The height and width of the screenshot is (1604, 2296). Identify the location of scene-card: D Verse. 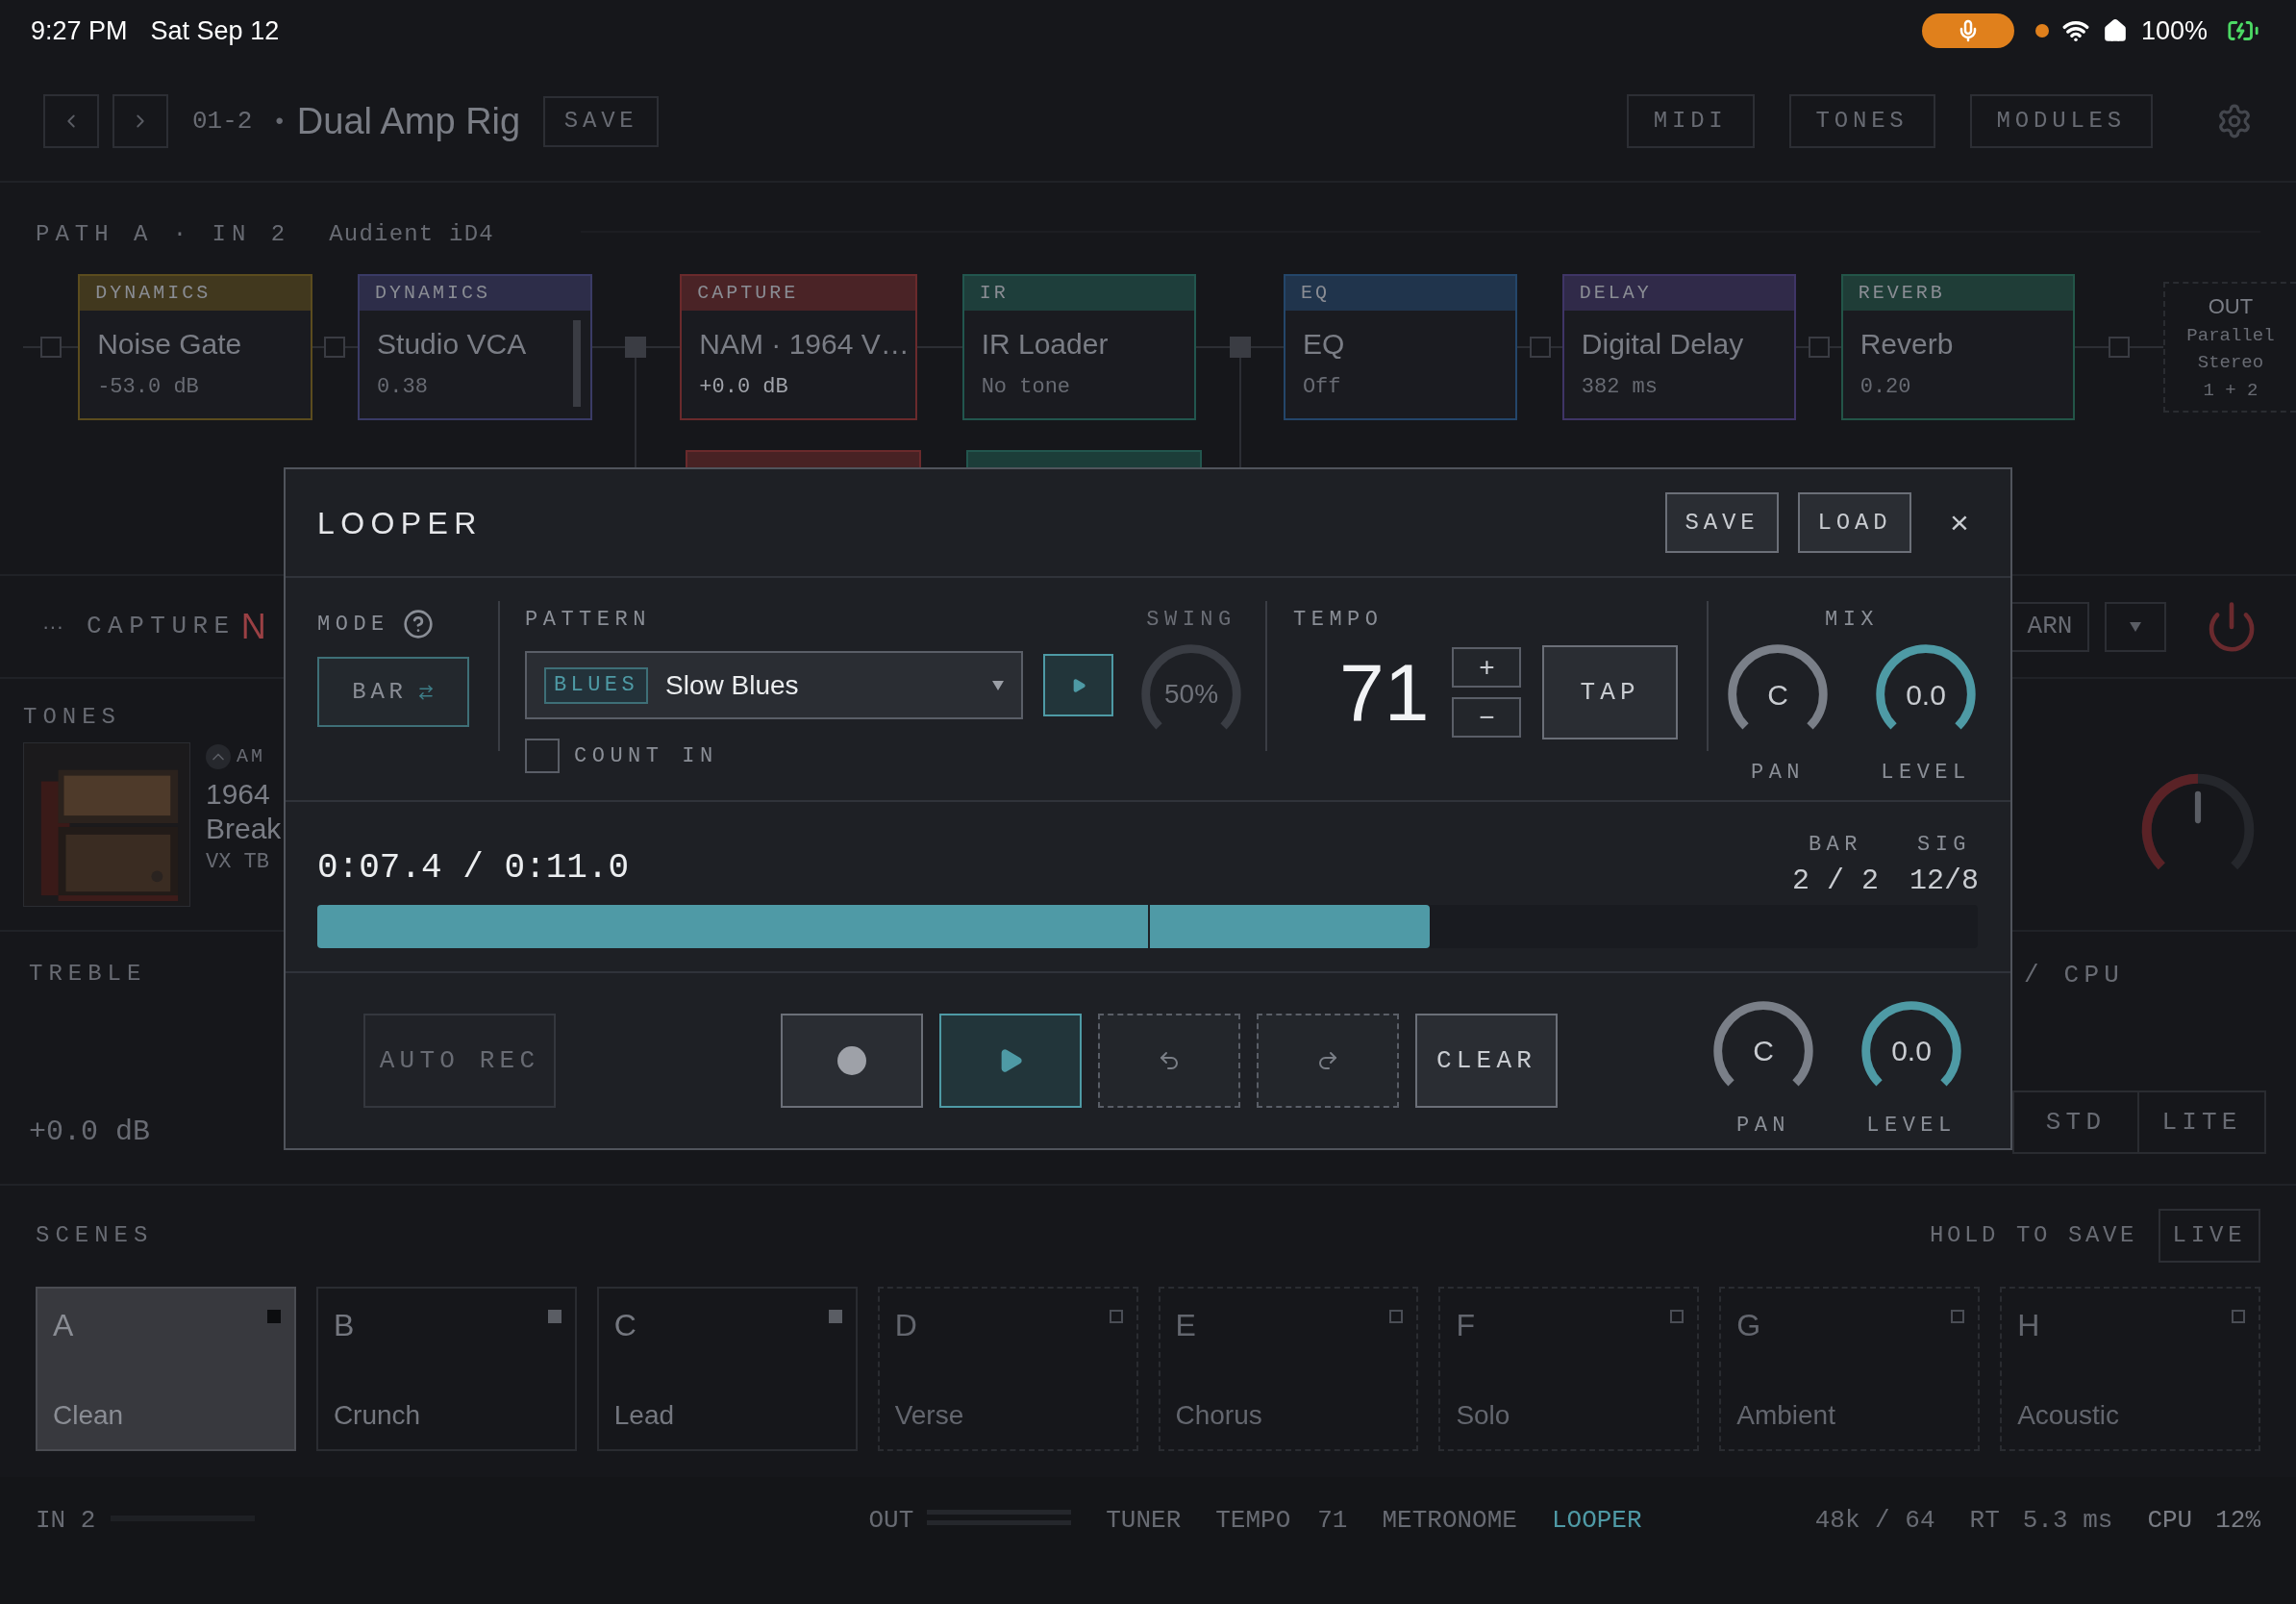
(1007, 1369).